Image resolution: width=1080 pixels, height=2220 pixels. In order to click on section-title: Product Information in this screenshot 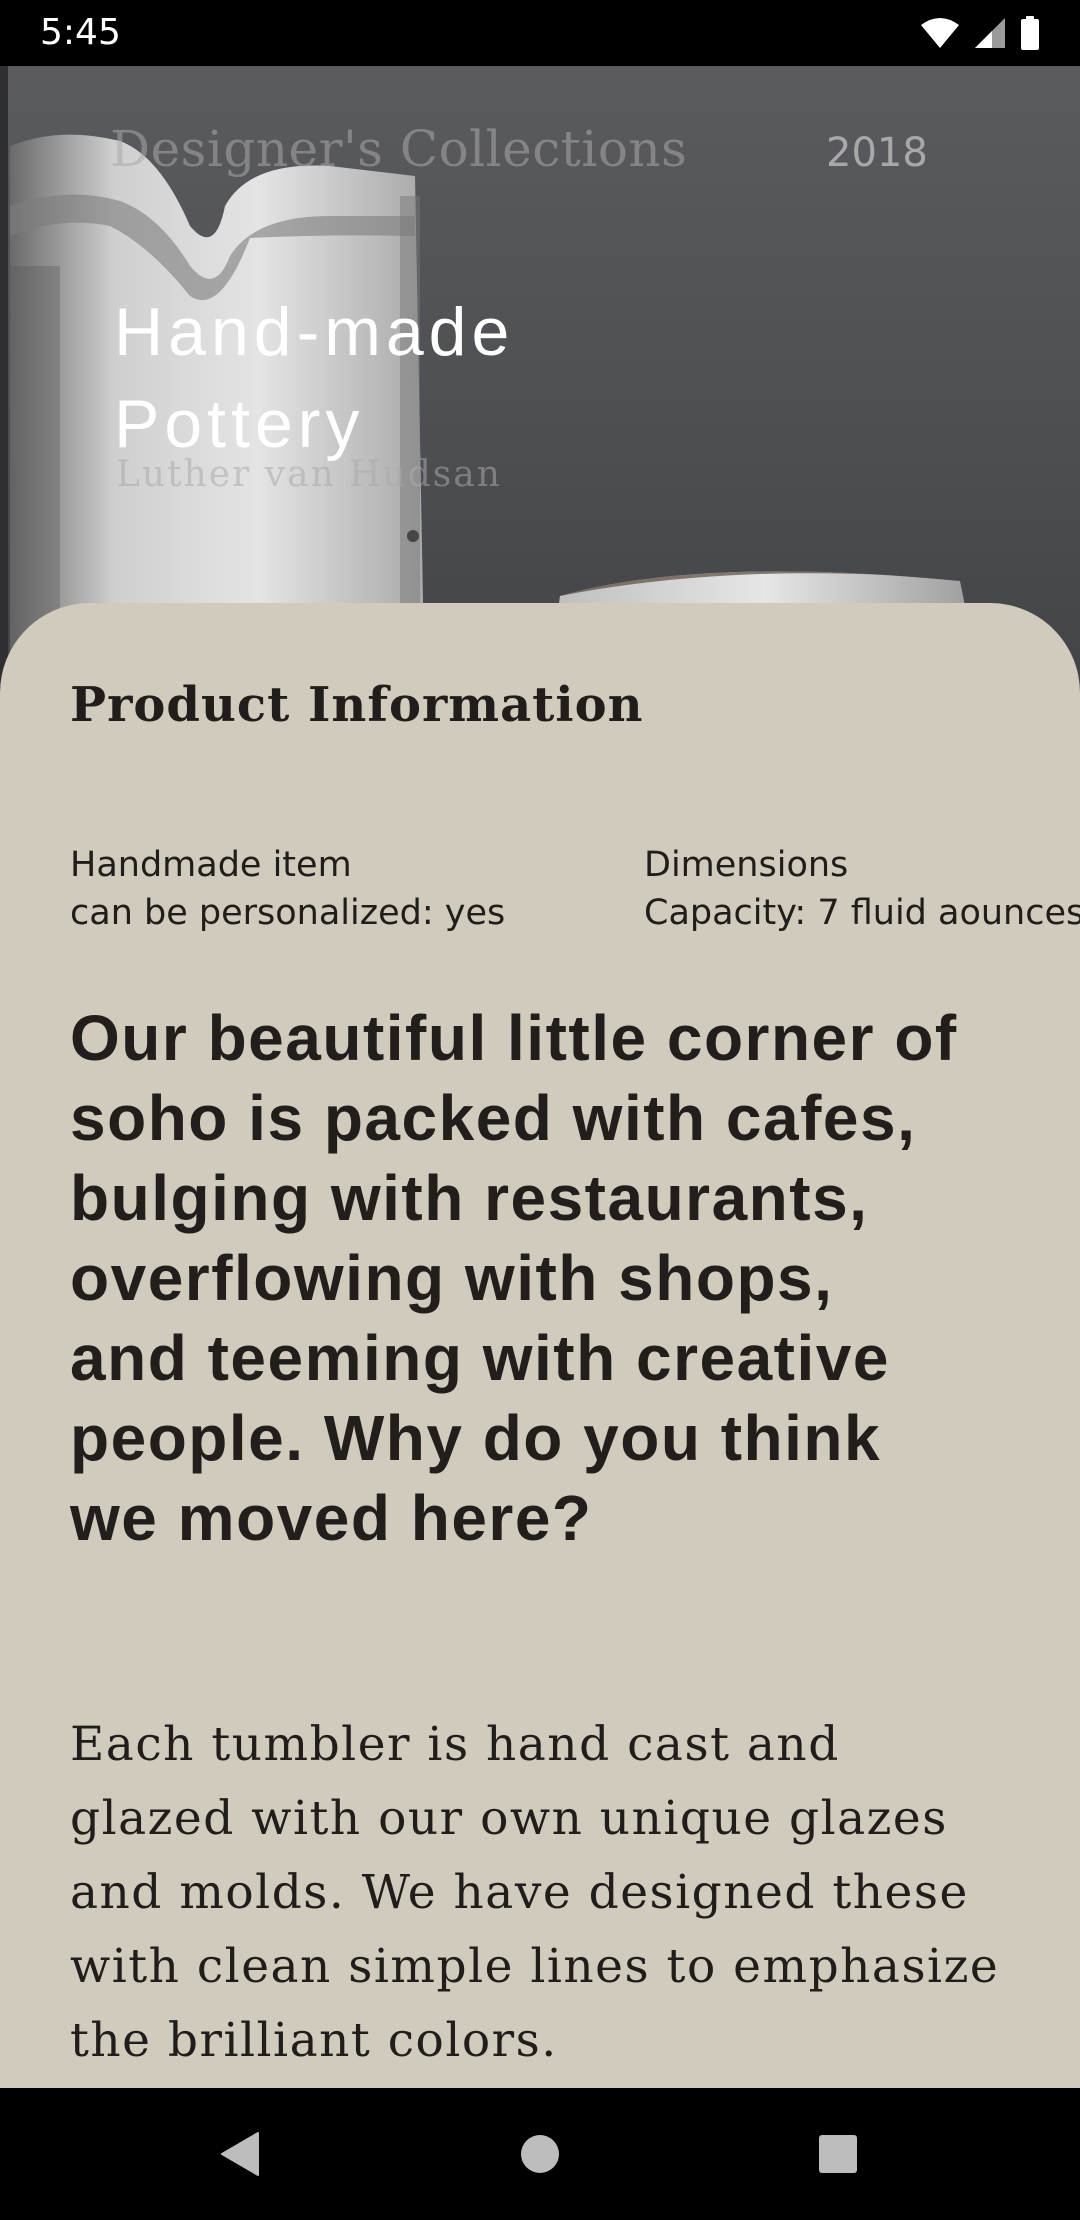, I will do `click(357, 705)`.